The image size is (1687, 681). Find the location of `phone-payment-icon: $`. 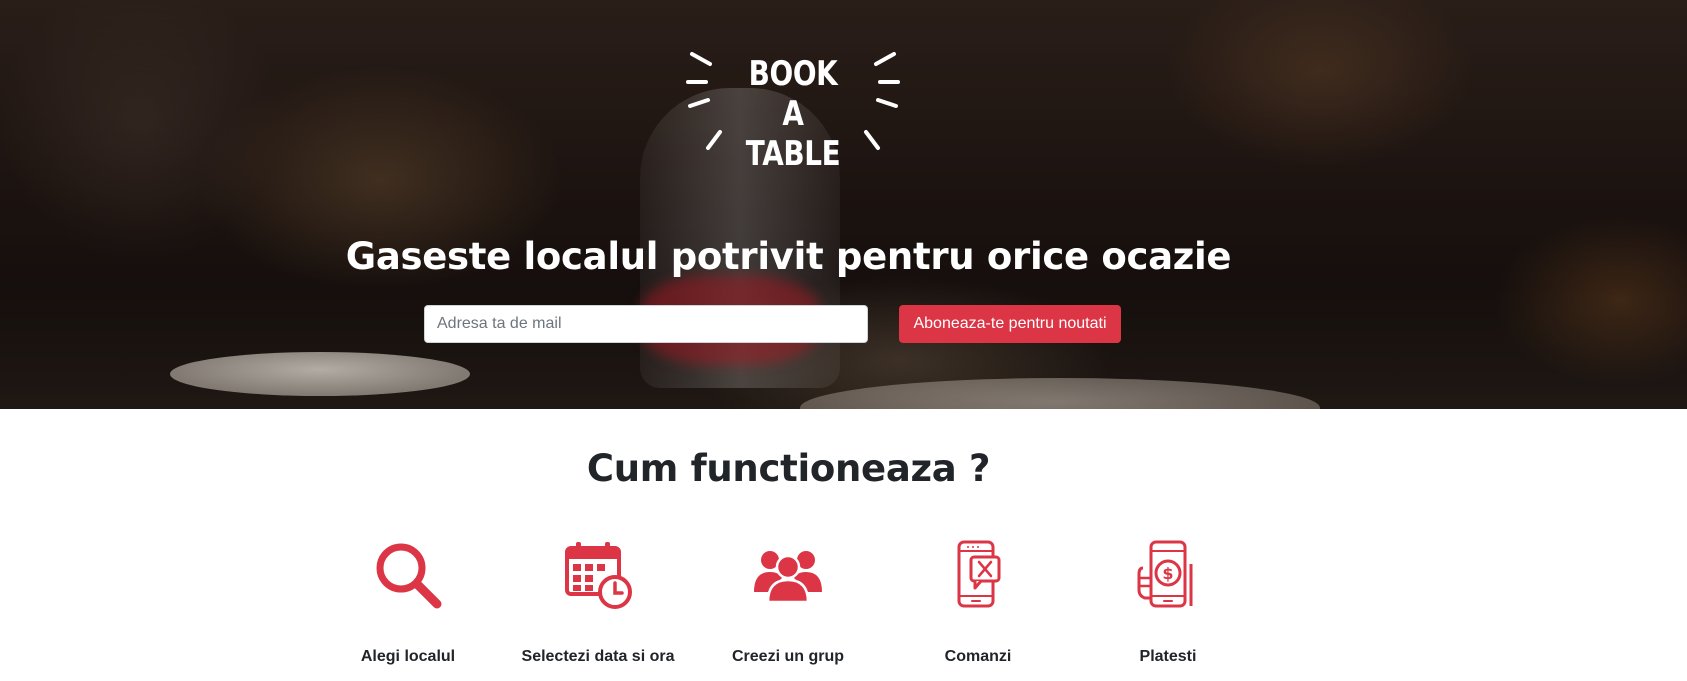

phone-payment-icon: $ is located at coordinates (1165, 574).